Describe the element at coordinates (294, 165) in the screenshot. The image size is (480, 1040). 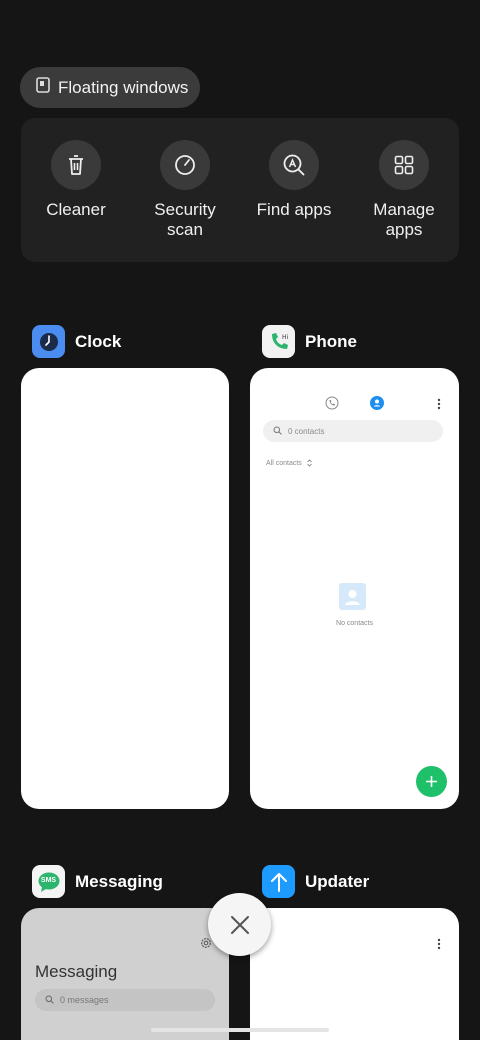
I see `search-apps-icon` at that location.